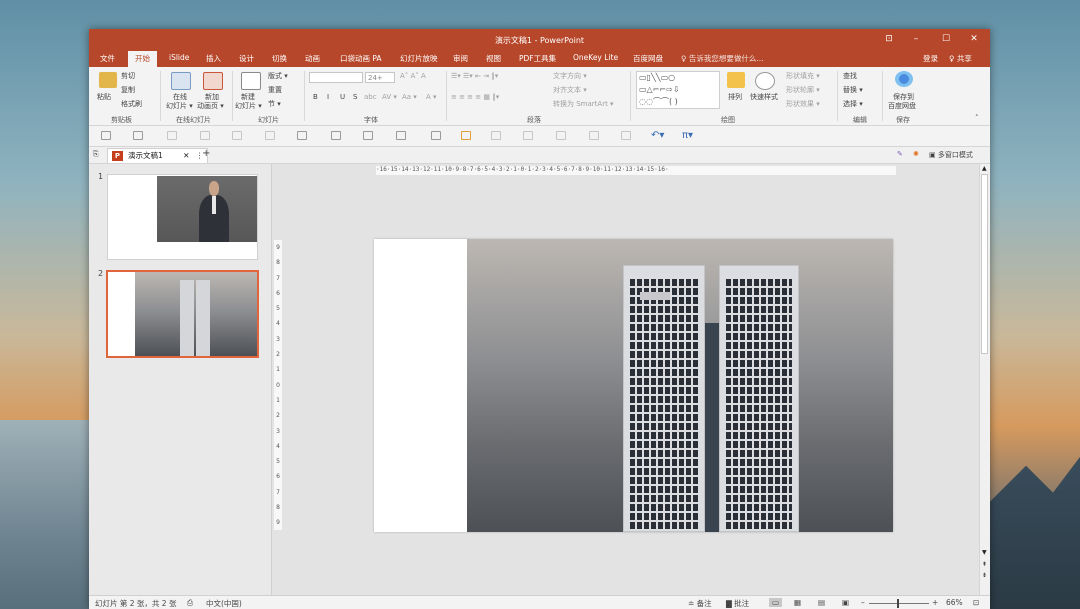 The image size is (1080, 609). Describe the element at coordinates (419, 58) in the screenshot. I see `tab-slideshow: 幻灯片放映` at that location.